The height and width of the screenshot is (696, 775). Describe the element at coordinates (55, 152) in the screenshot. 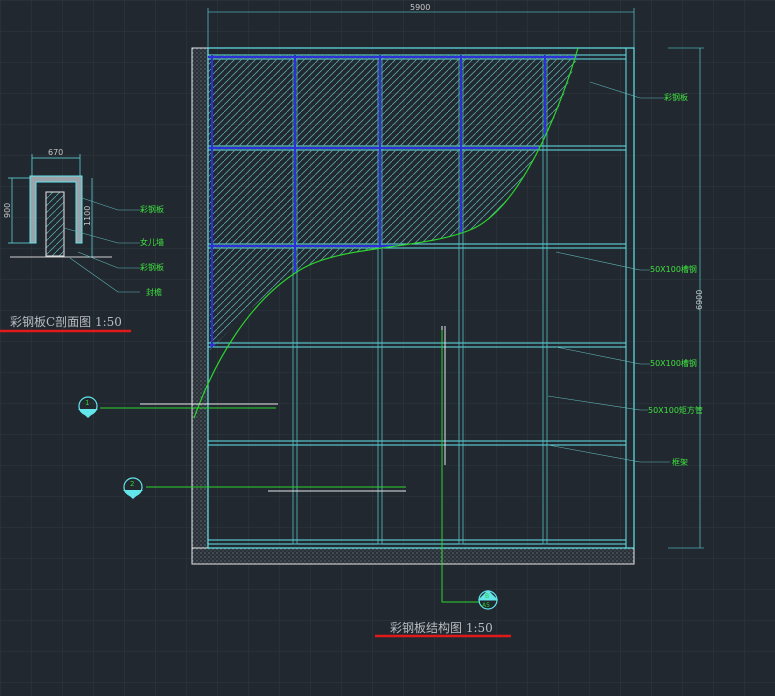

I see `section-dim-width: 670` at that location.